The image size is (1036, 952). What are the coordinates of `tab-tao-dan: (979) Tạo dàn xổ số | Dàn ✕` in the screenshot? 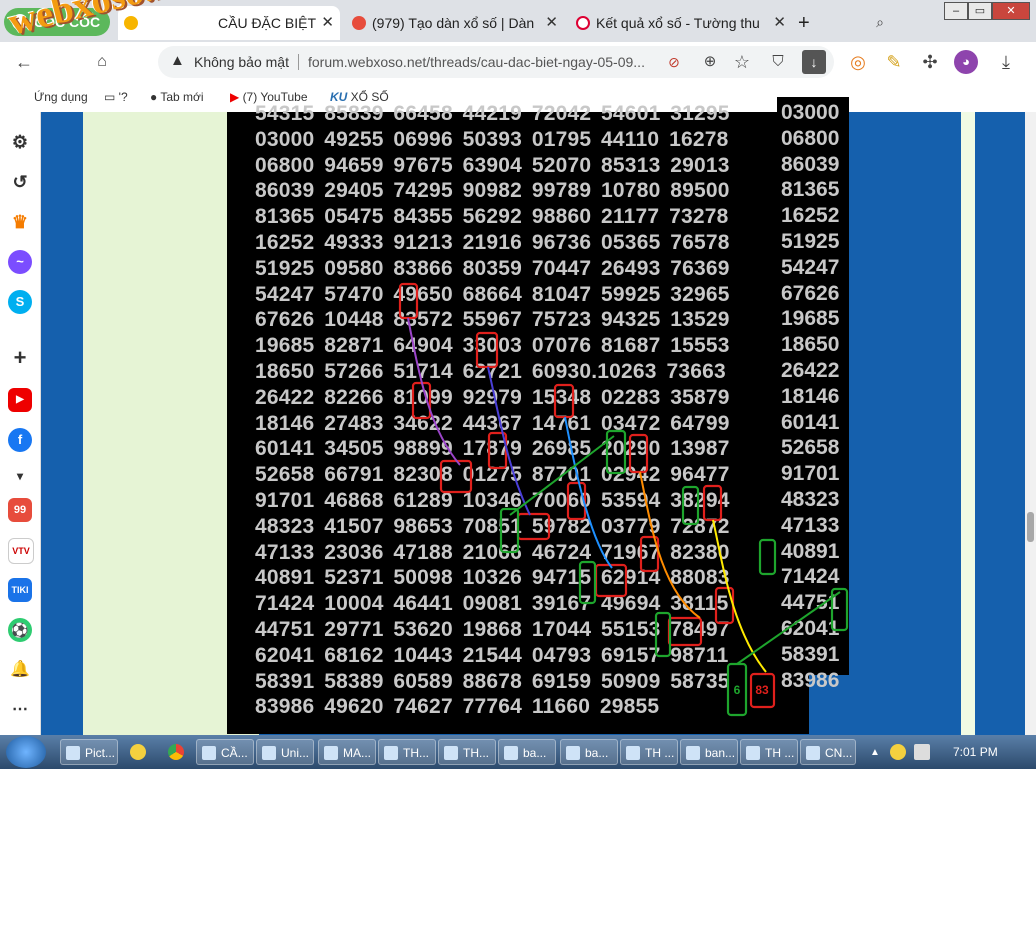 It's located at (455, 23).